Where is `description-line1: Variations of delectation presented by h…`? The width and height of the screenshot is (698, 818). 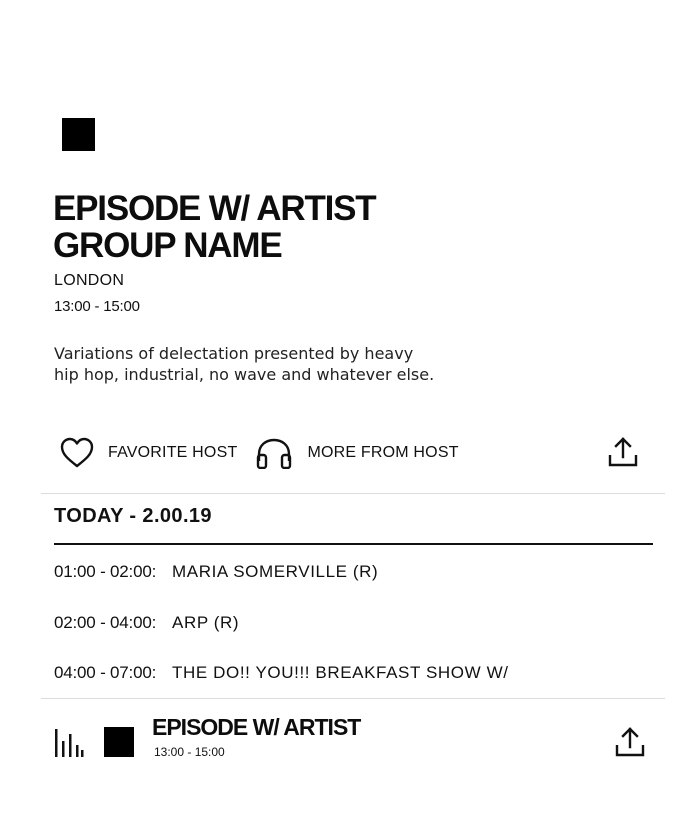 description-line1: Variations of delectation presented by h… is located at coordinates (234, 353).